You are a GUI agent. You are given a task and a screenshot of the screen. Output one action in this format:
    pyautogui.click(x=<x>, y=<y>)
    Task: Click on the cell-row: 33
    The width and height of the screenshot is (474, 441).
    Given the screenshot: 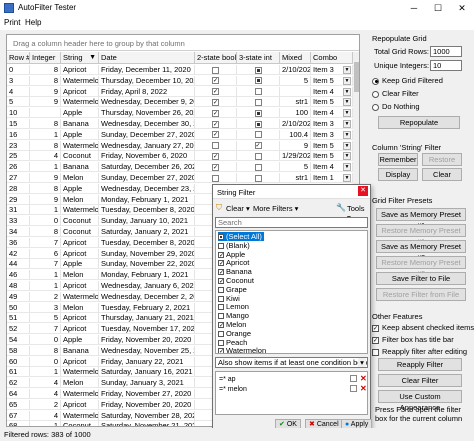 What is the action you would take?
    pyautogui.click(x=18, y=221)
    